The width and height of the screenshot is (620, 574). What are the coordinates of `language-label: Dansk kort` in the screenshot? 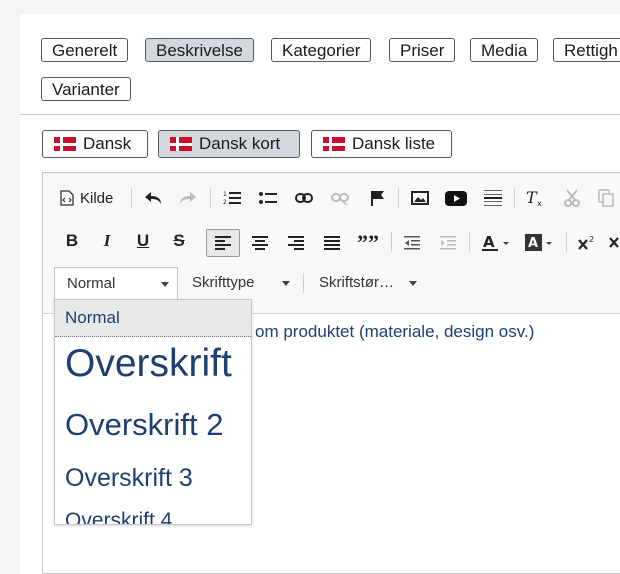 It's located at (240, 143).